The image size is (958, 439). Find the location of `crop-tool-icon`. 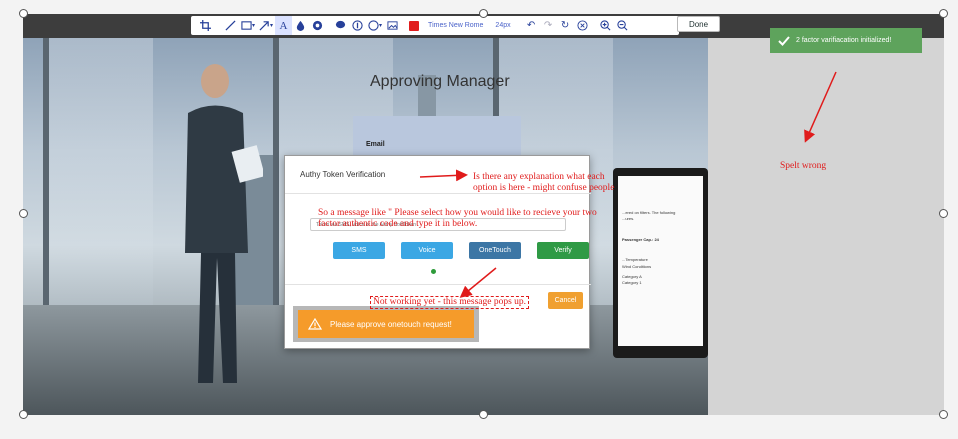

crop-tool-icon is located at coordinates (205, 25).